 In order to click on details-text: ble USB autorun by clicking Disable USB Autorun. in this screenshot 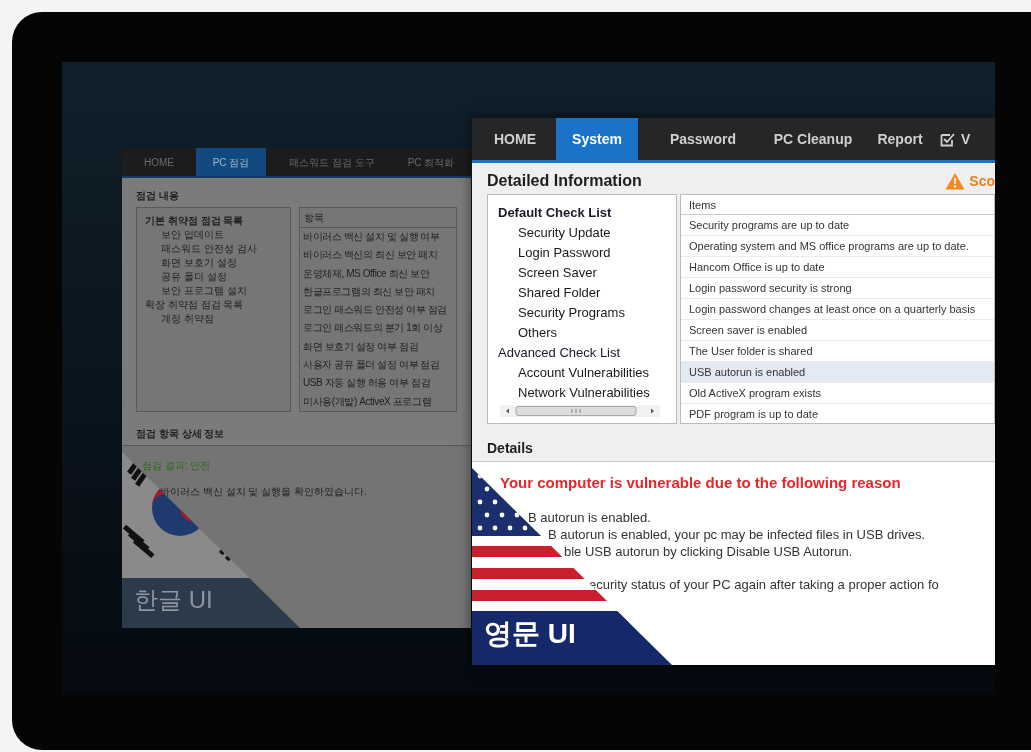, I will do `click(708, 551)`.